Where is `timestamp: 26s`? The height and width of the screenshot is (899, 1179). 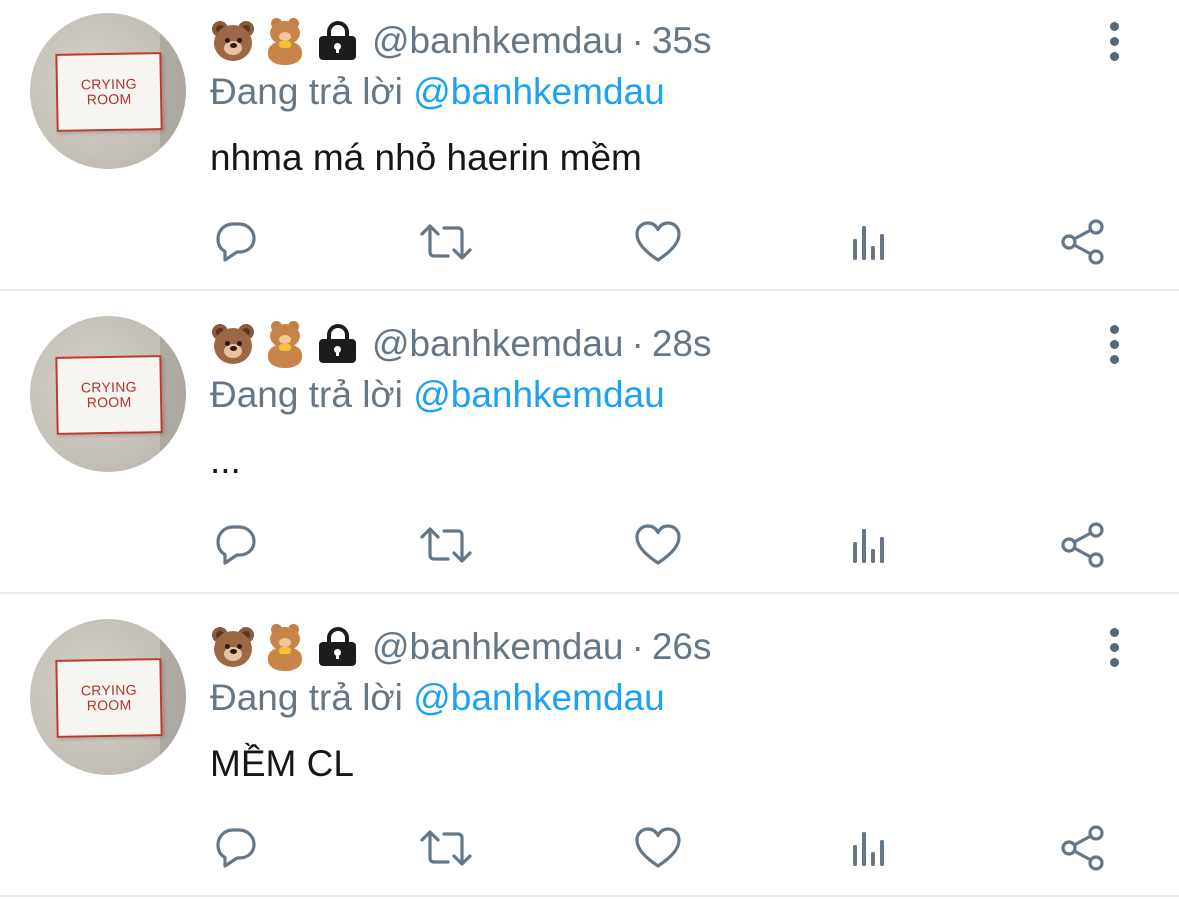
timestamp: 26s is located at coordinates (682, 647).